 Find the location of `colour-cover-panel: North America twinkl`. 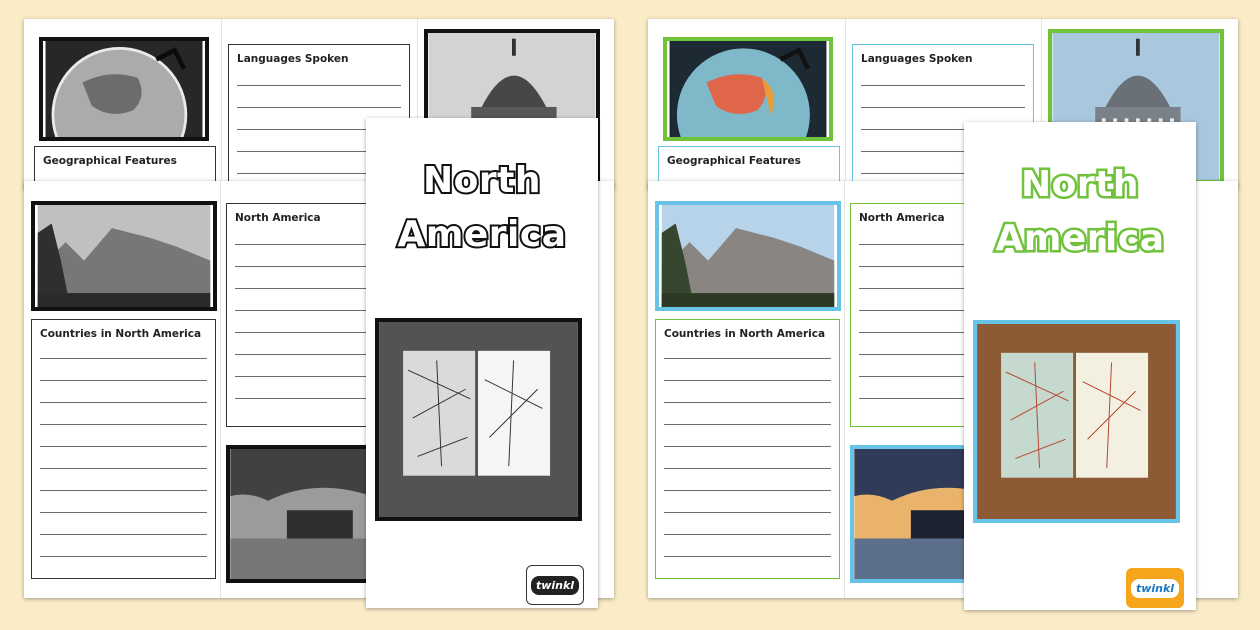

colour-cover-panel: North America twinkl is located at coordinates (1080, 366).